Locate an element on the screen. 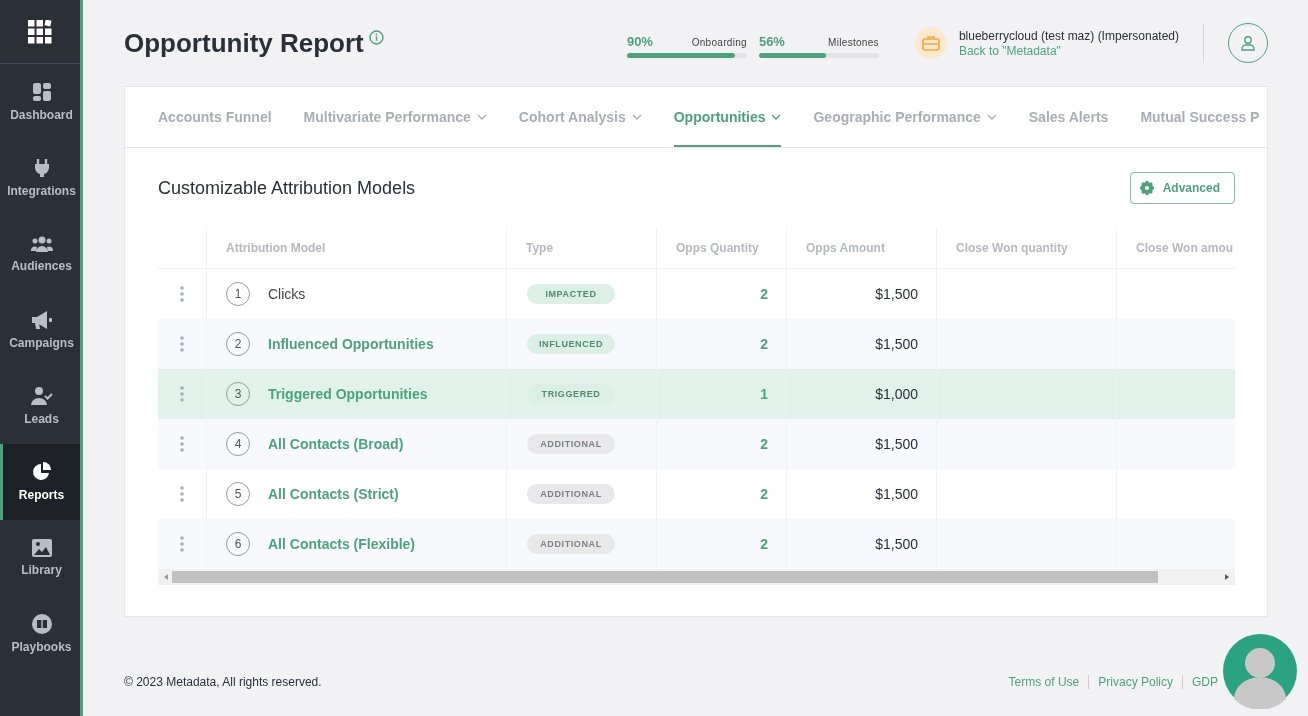 This screenshot has width=1308, height=716. tab: Sales Alerts is located at coordinates (1068, 117).